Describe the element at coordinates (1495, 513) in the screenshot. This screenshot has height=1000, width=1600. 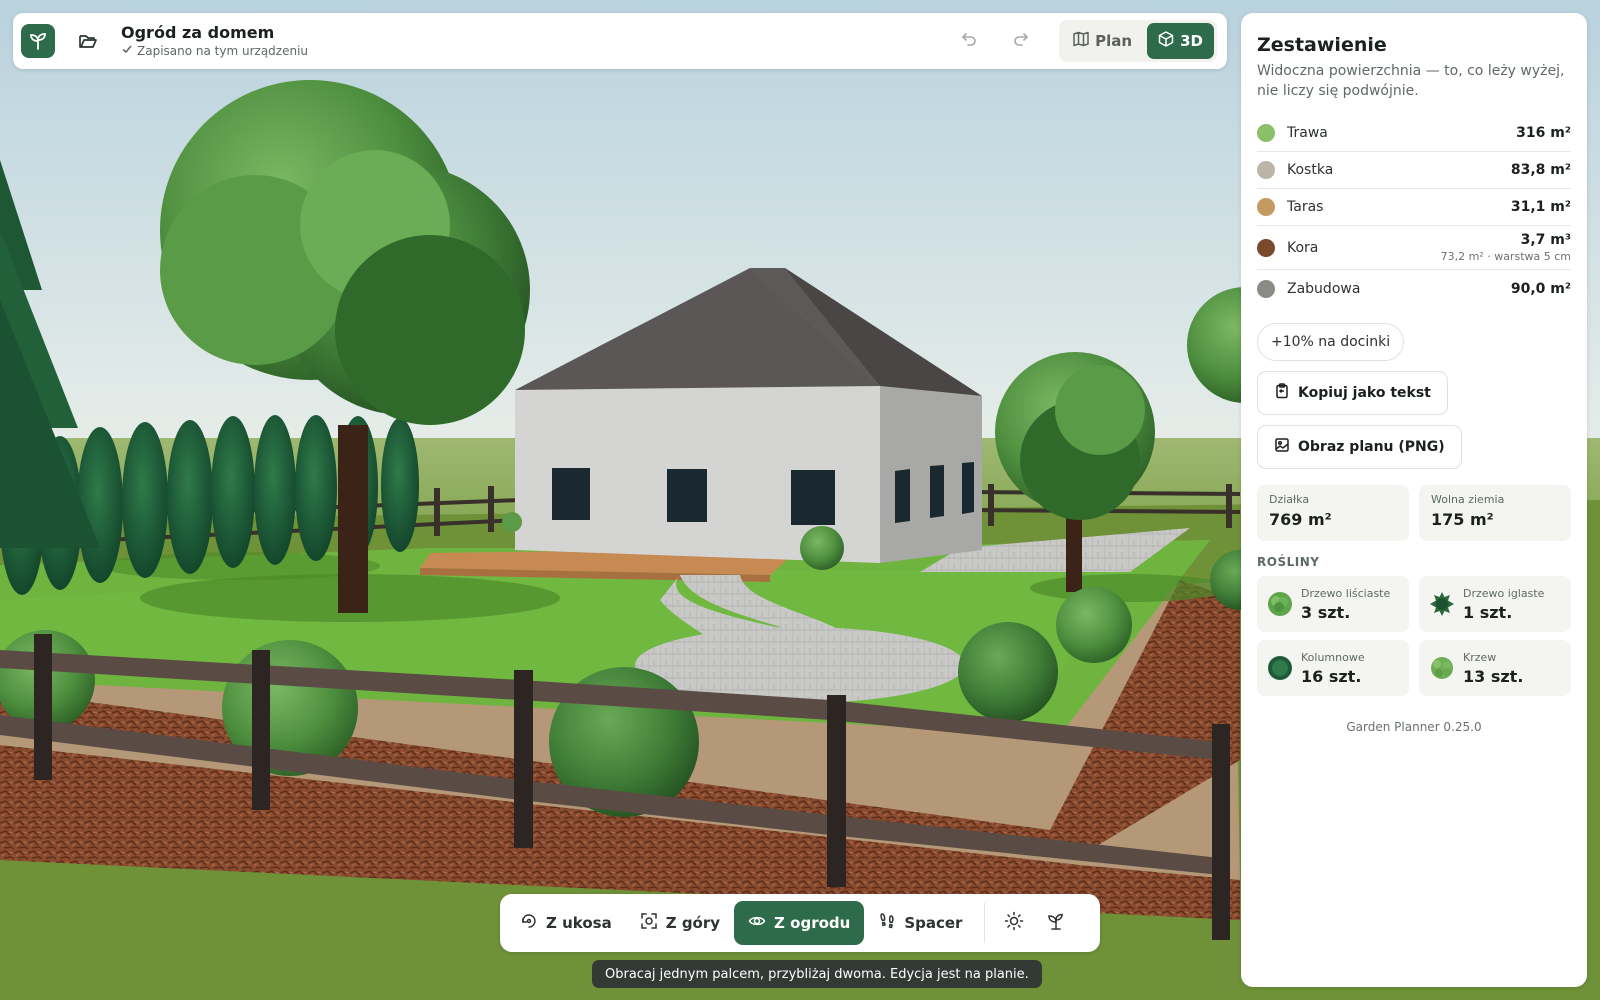
I see `stat-card-free-soil: Wolna ziemia 175 m²` at that location.